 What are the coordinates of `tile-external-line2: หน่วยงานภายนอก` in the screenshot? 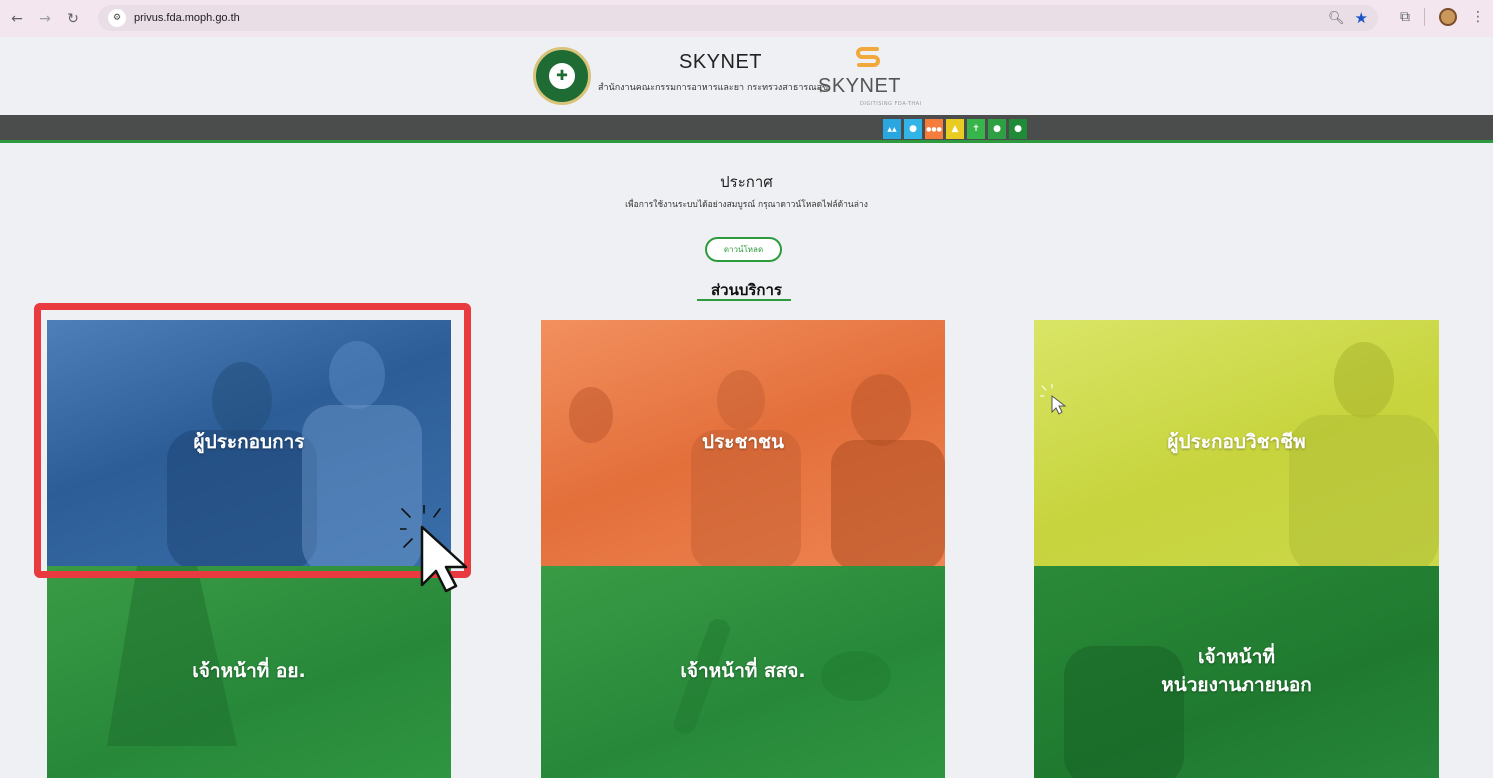 It's located at (1236, 685).